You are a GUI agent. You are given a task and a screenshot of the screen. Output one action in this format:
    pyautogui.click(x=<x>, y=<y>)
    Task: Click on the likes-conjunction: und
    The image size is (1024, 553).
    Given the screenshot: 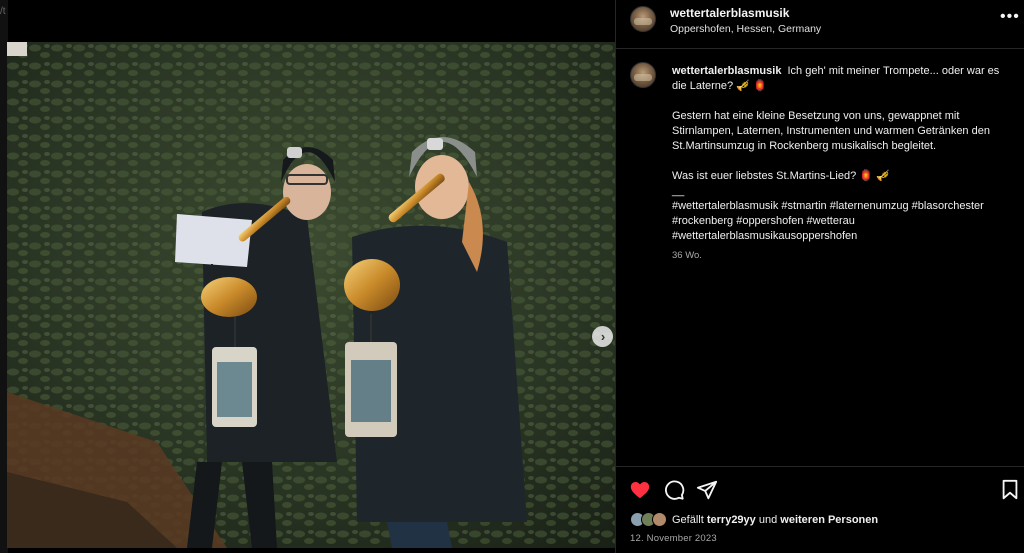 What is the action you would take?
    pyautogui.click(x=768, y=519)
    